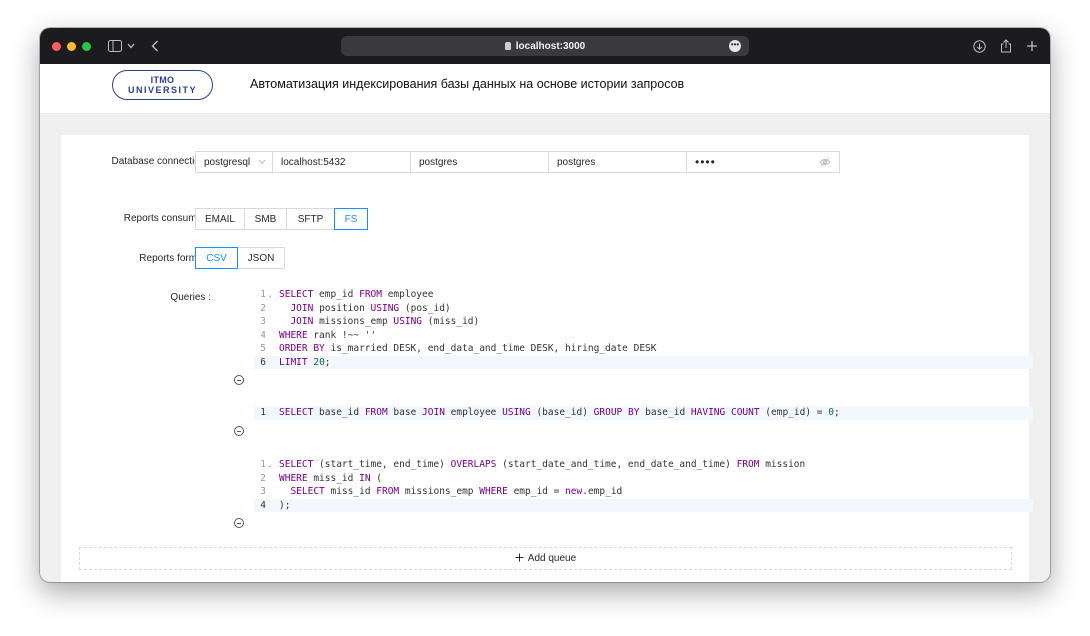  Describe the element at coordinates (1032, 46) in the screenshot. I see `new-tab-icon` at that location.